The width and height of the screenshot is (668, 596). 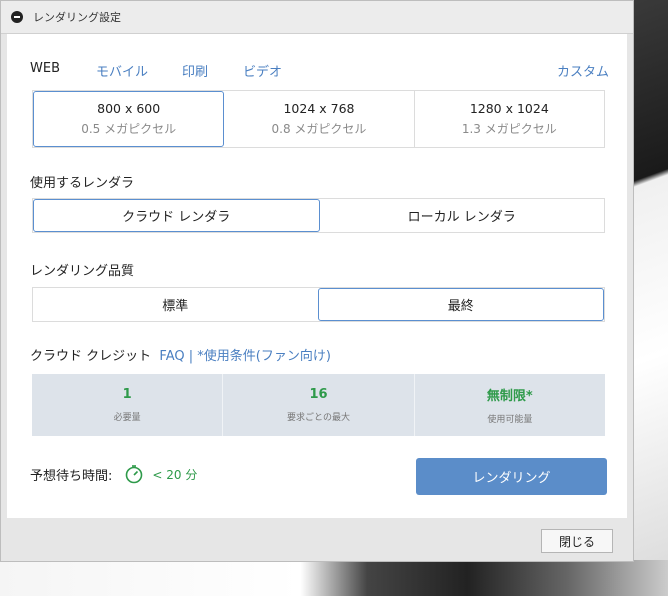 What do you see at coordinates (175, 304) in the screenshot?
I see `quality-standard-option: 標準` at bounding box center [175, 304].